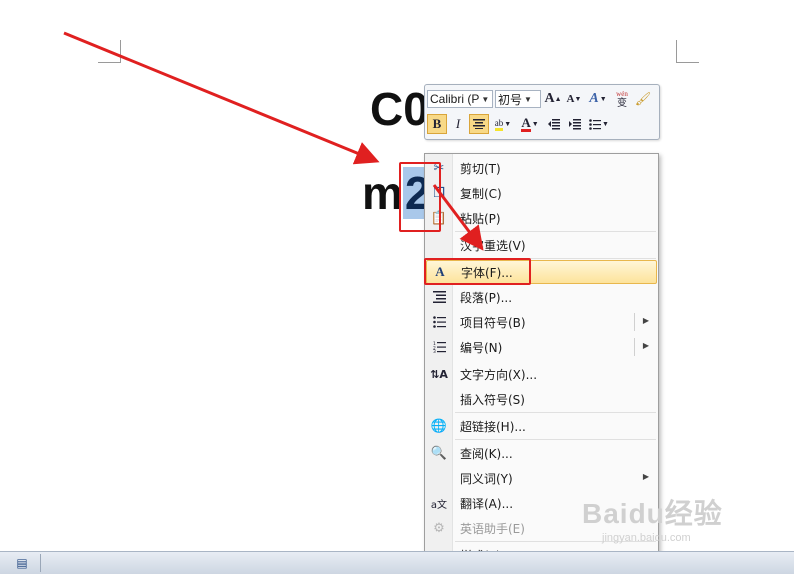 The width and height of the screenshot is (794, 574). I want to click on document-icon: ▤, so click(22, 563).